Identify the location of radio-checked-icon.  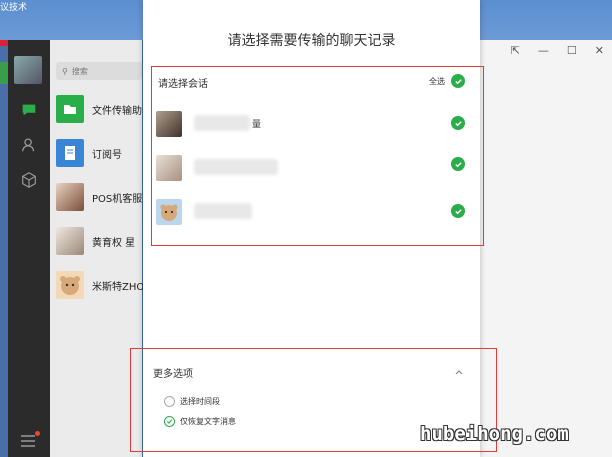
(169, 421).